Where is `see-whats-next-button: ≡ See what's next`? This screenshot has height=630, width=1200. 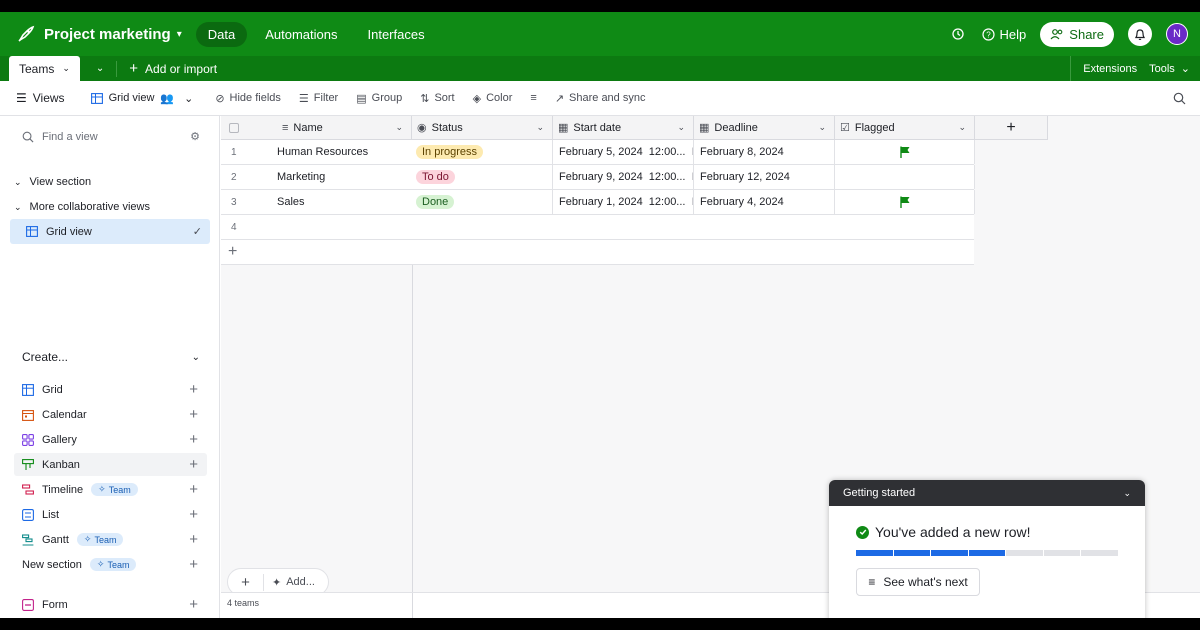
see-whats-next-button: ≡ See what's next is located at coordinates (918, 582).